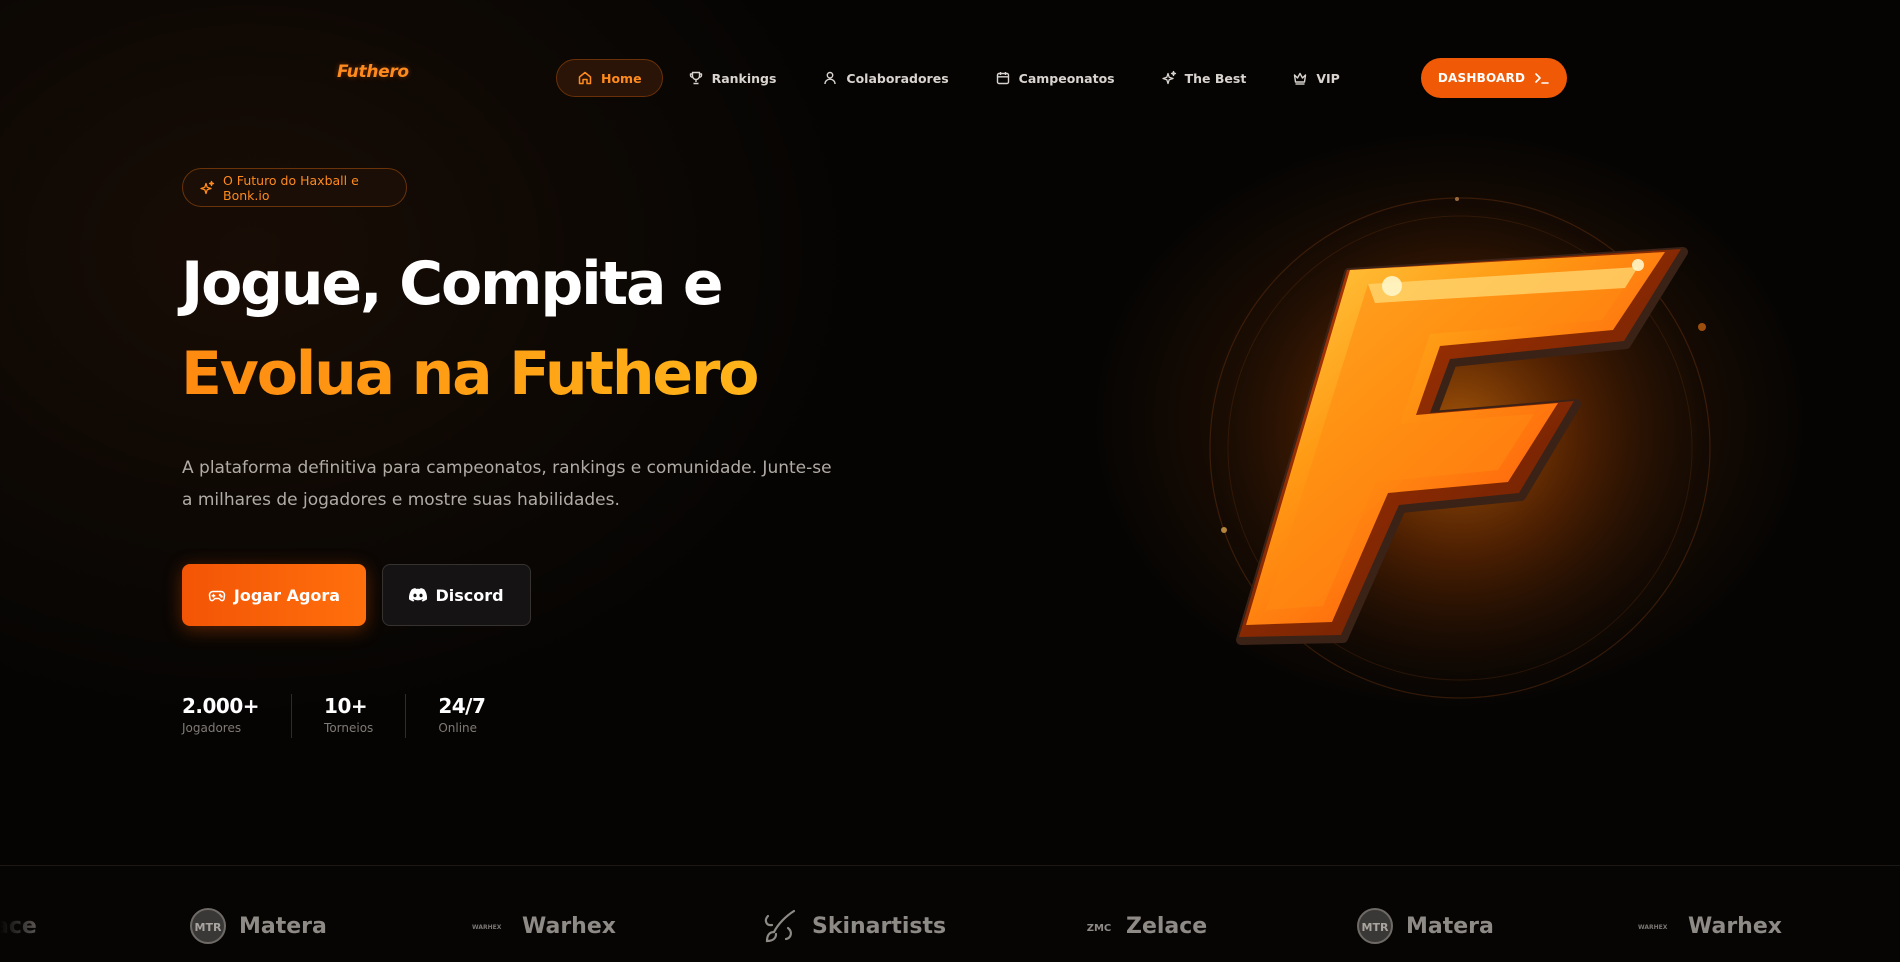 The image size is (1900, 962). I want to click on stat-value: 24/7, so click(462, 706).